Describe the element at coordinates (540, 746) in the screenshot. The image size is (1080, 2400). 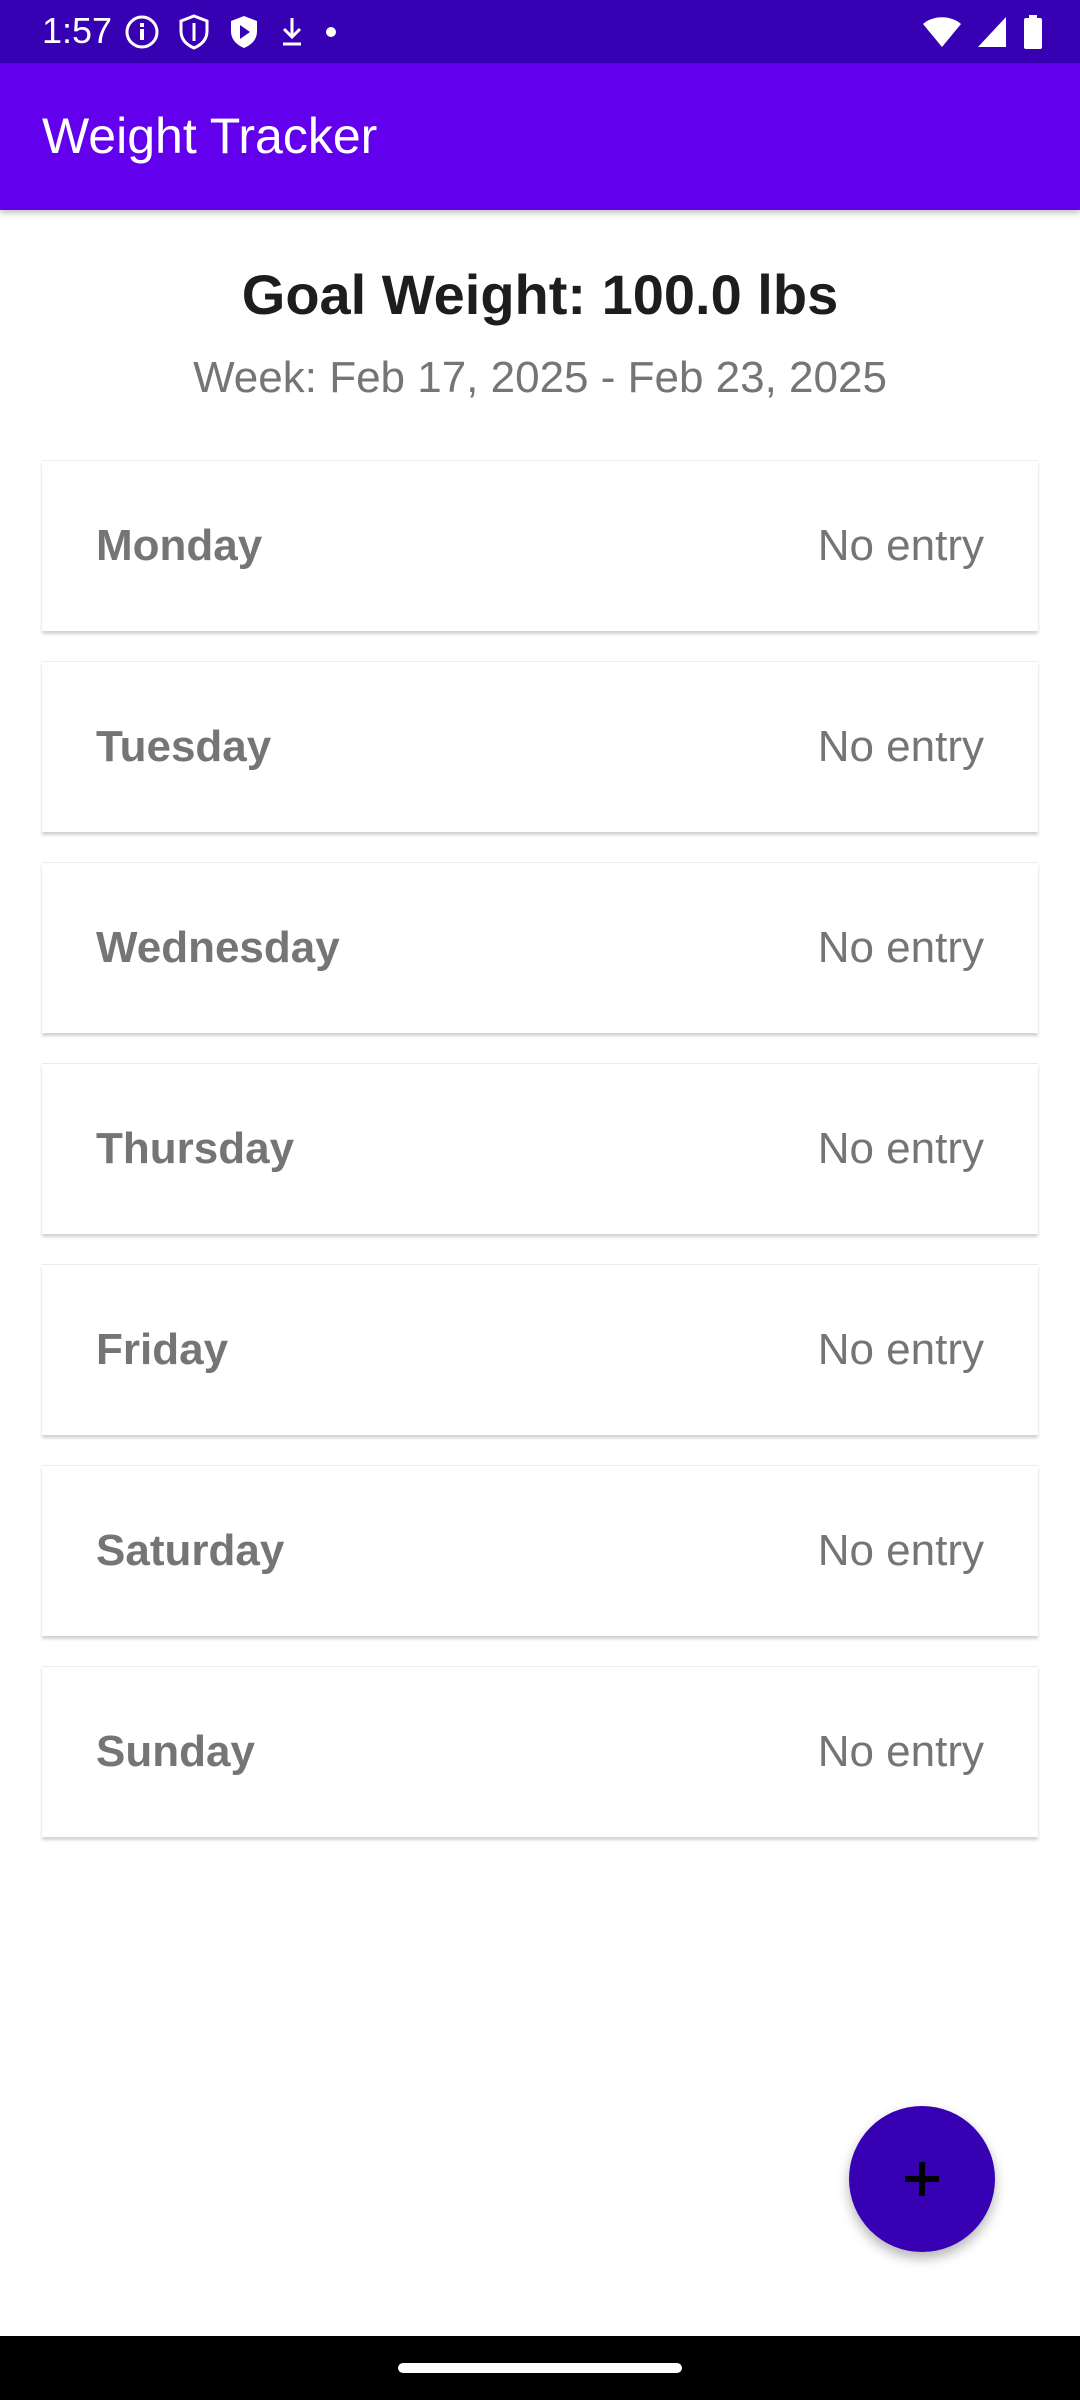
I see `day-card-tuesday: Tuesday No entry` at that location.